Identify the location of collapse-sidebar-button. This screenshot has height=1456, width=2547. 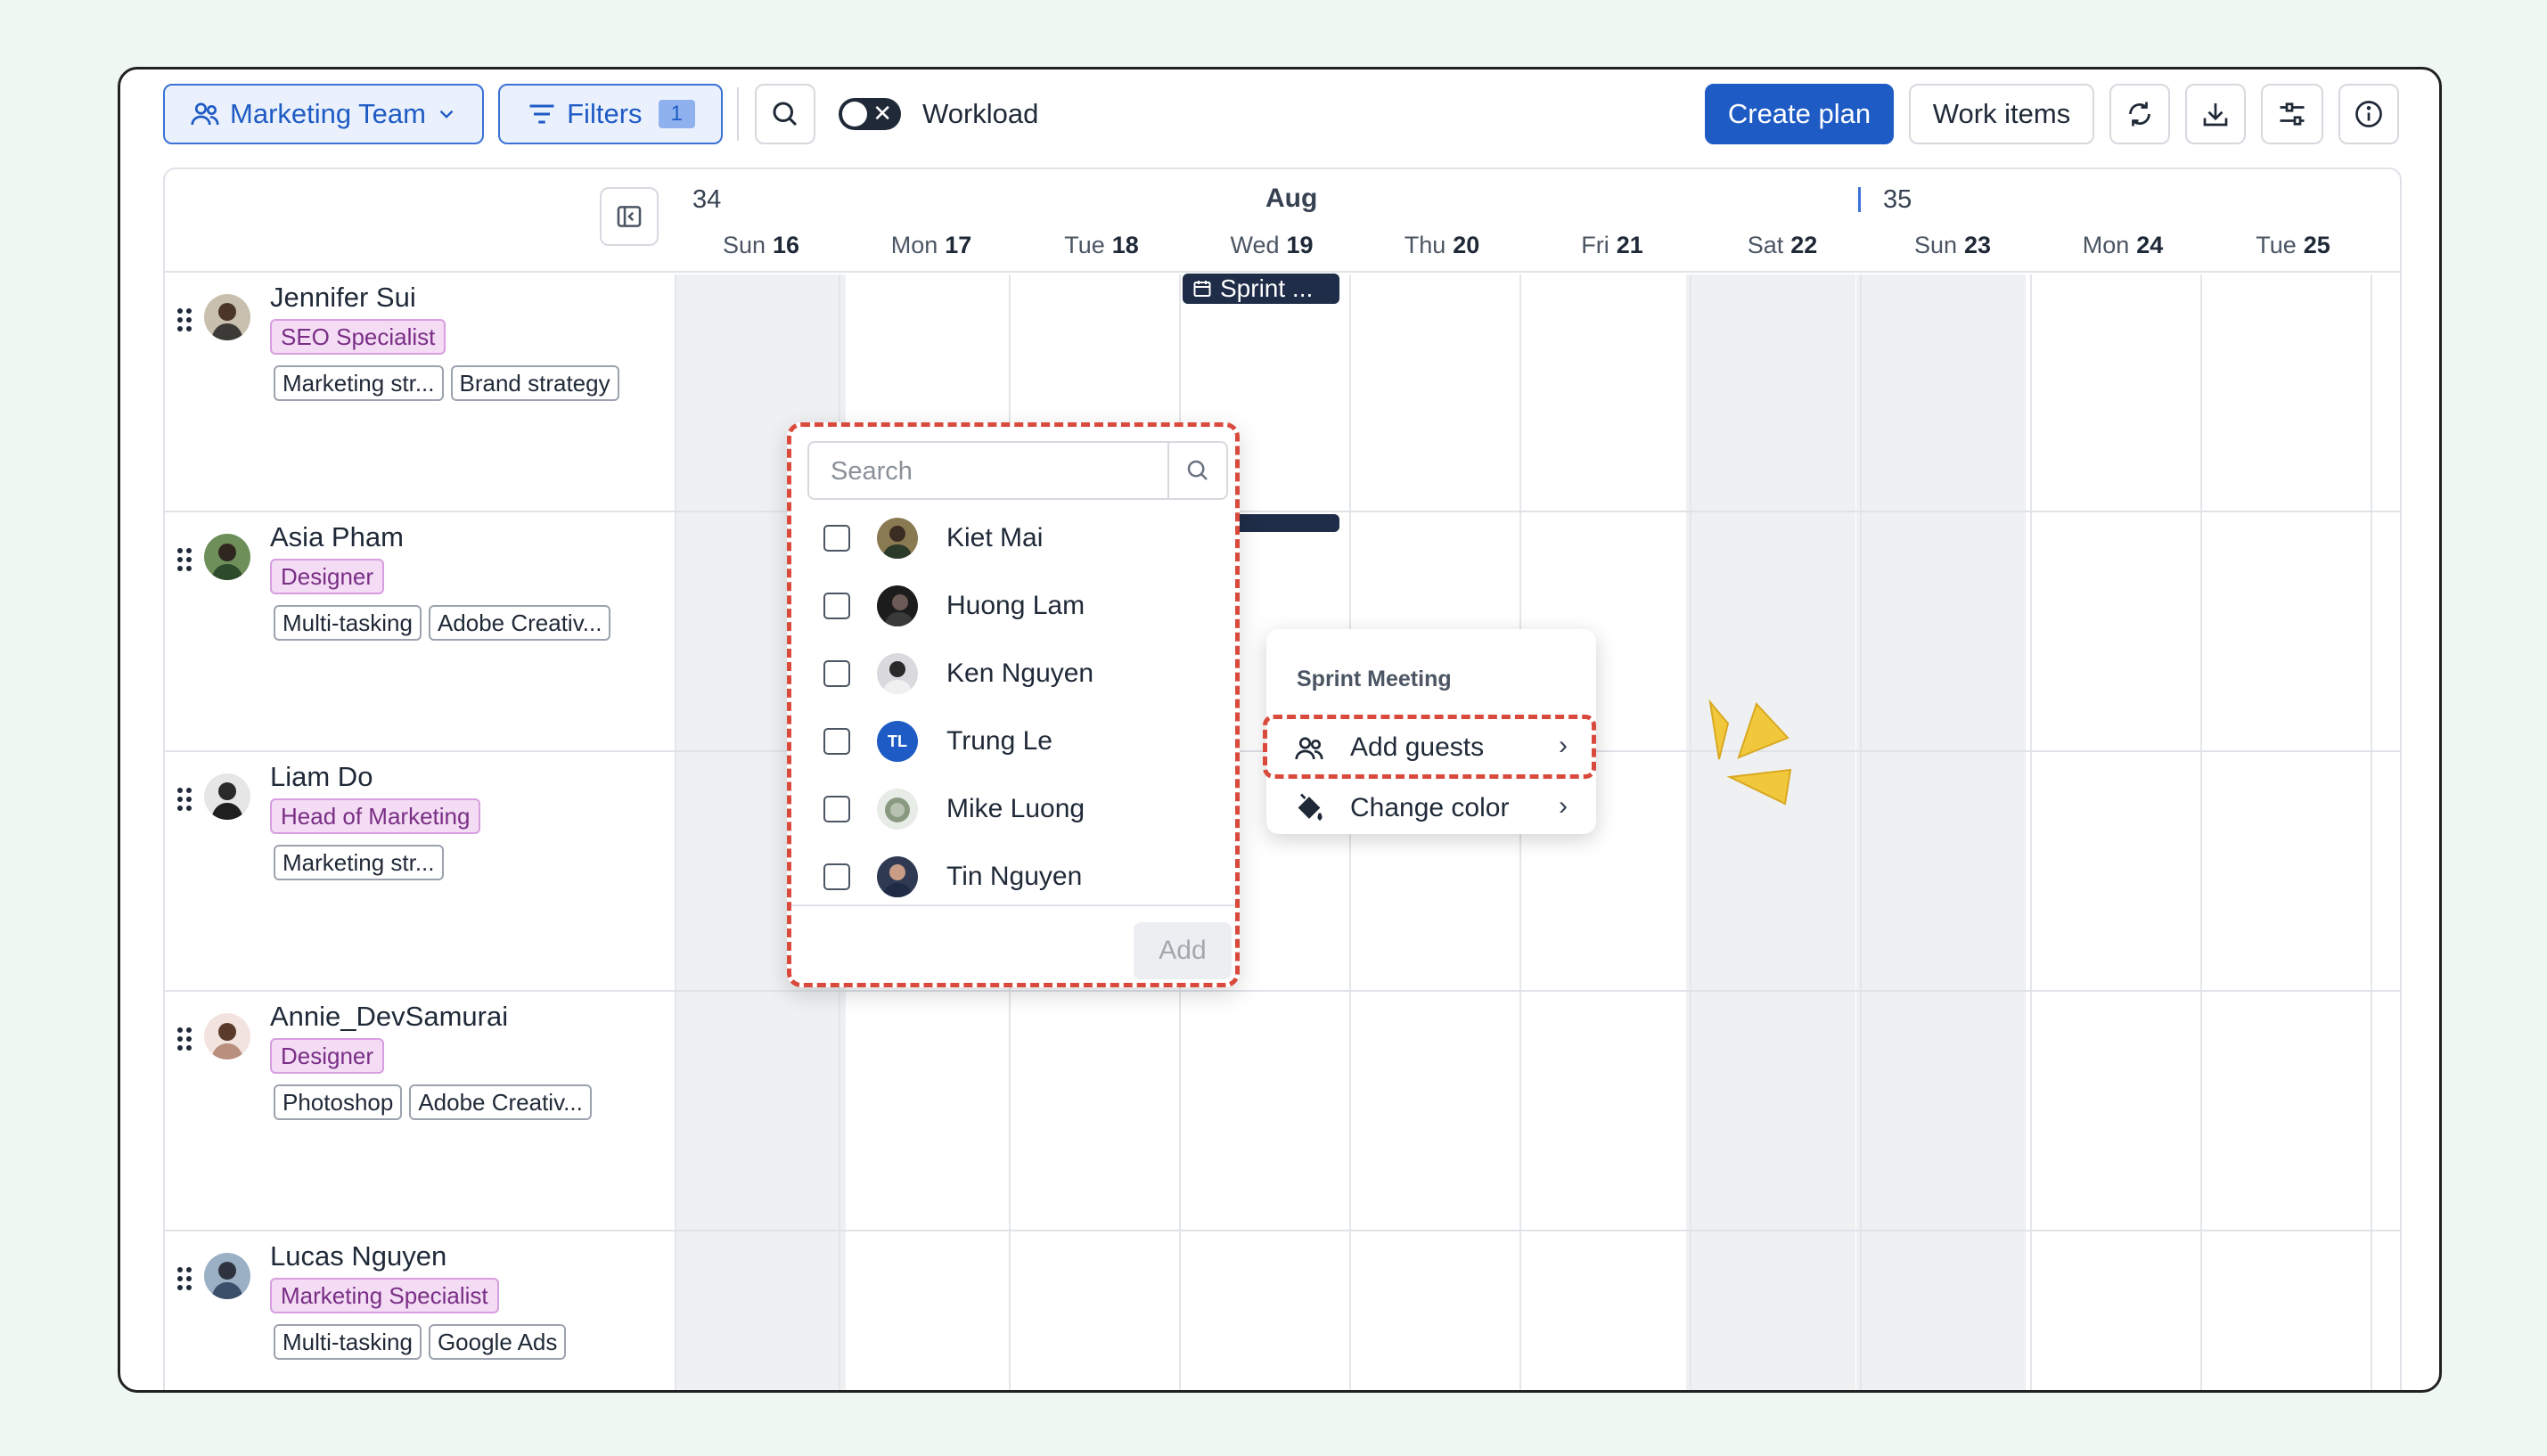
(629, 217).